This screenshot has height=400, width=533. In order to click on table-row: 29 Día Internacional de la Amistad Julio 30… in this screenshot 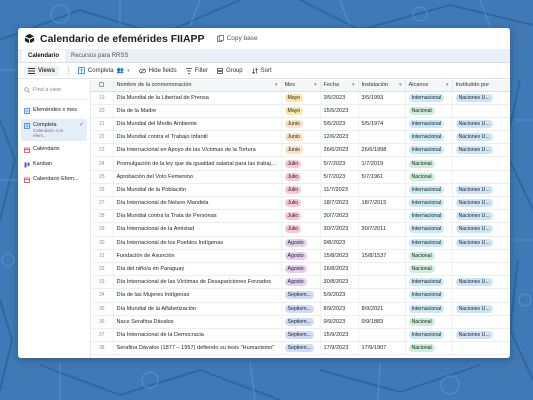, I will do `click(300, 229)`.